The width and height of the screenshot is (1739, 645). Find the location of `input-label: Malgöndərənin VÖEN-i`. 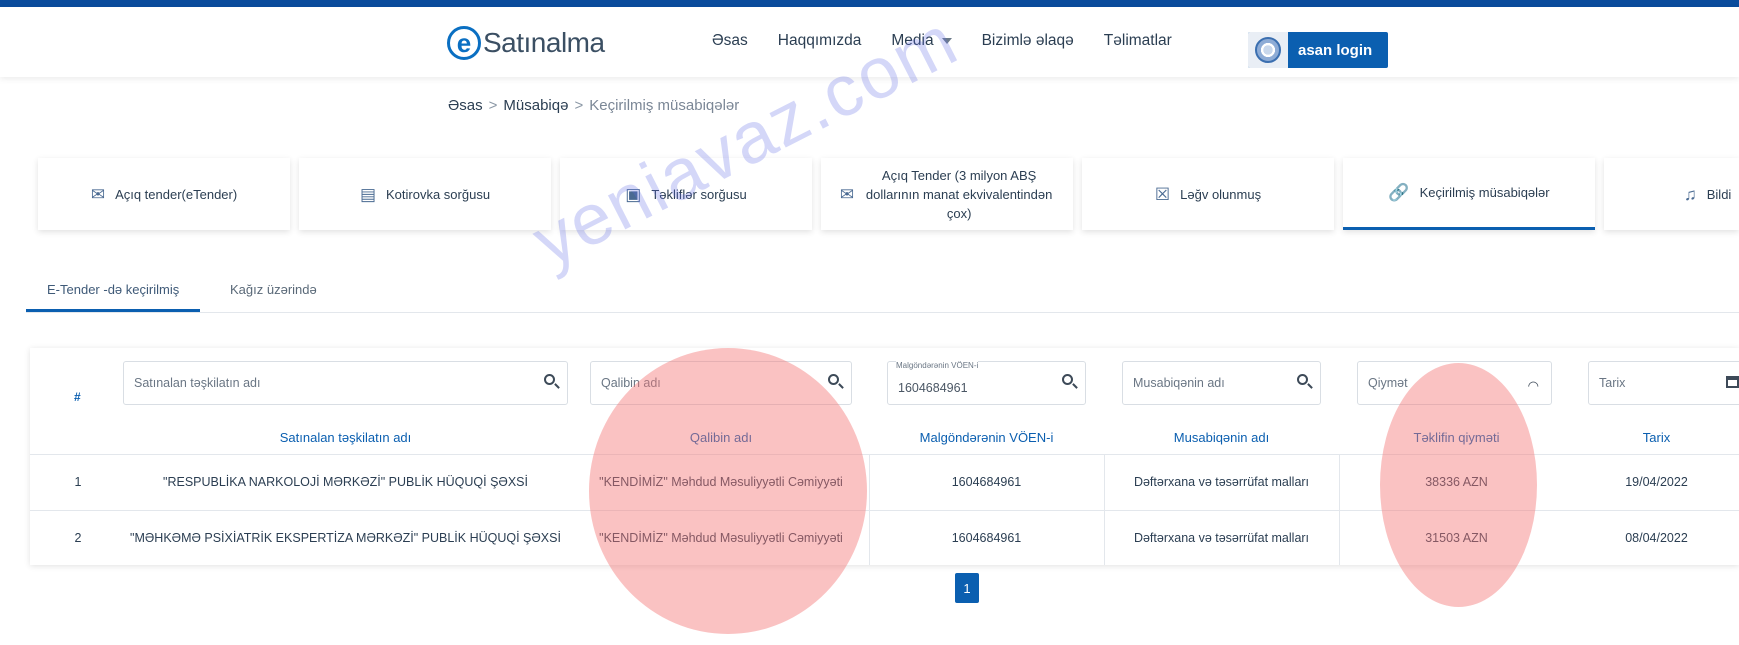

input-label: Malgöndərənin VÖEN-i is located at coordinates (937, 365).